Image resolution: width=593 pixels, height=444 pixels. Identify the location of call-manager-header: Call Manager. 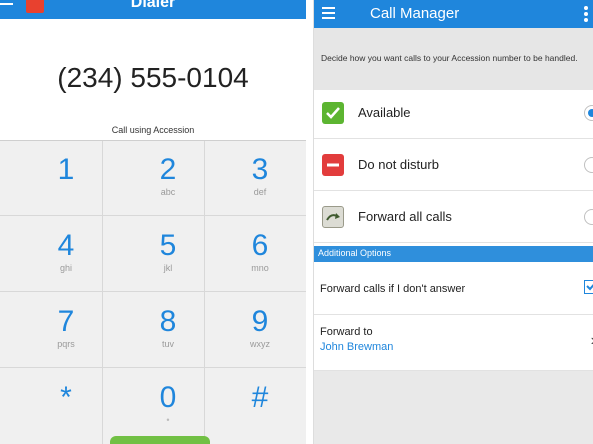
(453, 14).